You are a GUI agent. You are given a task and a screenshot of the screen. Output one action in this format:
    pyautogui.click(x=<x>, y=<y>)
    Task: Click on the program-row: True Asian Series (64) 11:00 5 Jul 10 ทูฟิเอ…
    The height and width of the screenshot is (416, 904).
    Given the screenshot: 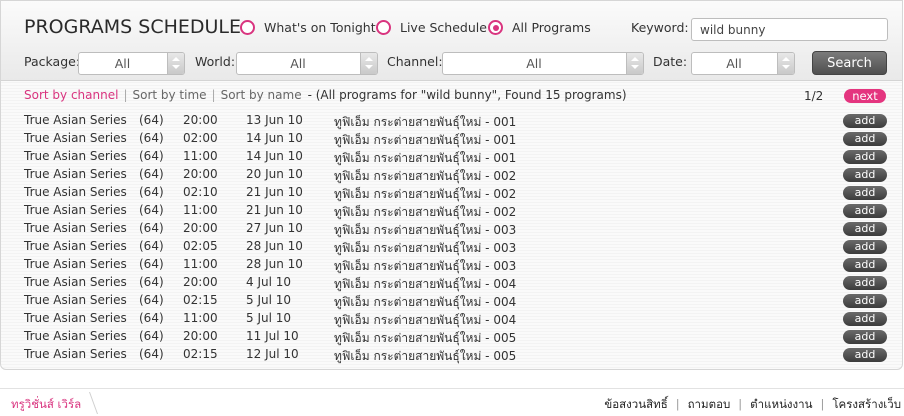 What is the action you would take?
    pyautogui.click(x=451, y=319)
    